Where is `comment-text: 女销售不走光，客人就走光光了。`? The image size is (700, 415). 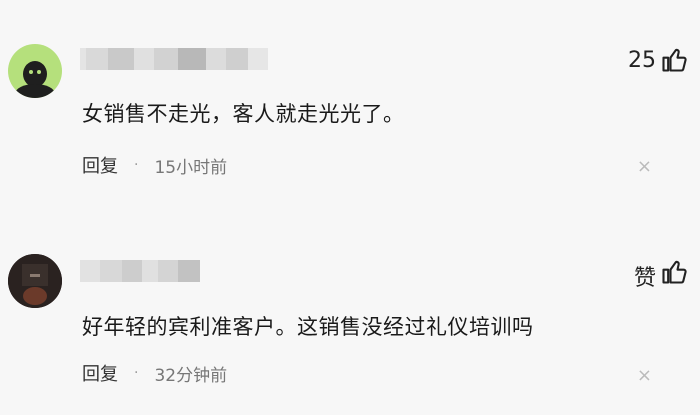
comment-text: 女销售不走光，客人就走光光了。 is located at coordinates (243, 114).